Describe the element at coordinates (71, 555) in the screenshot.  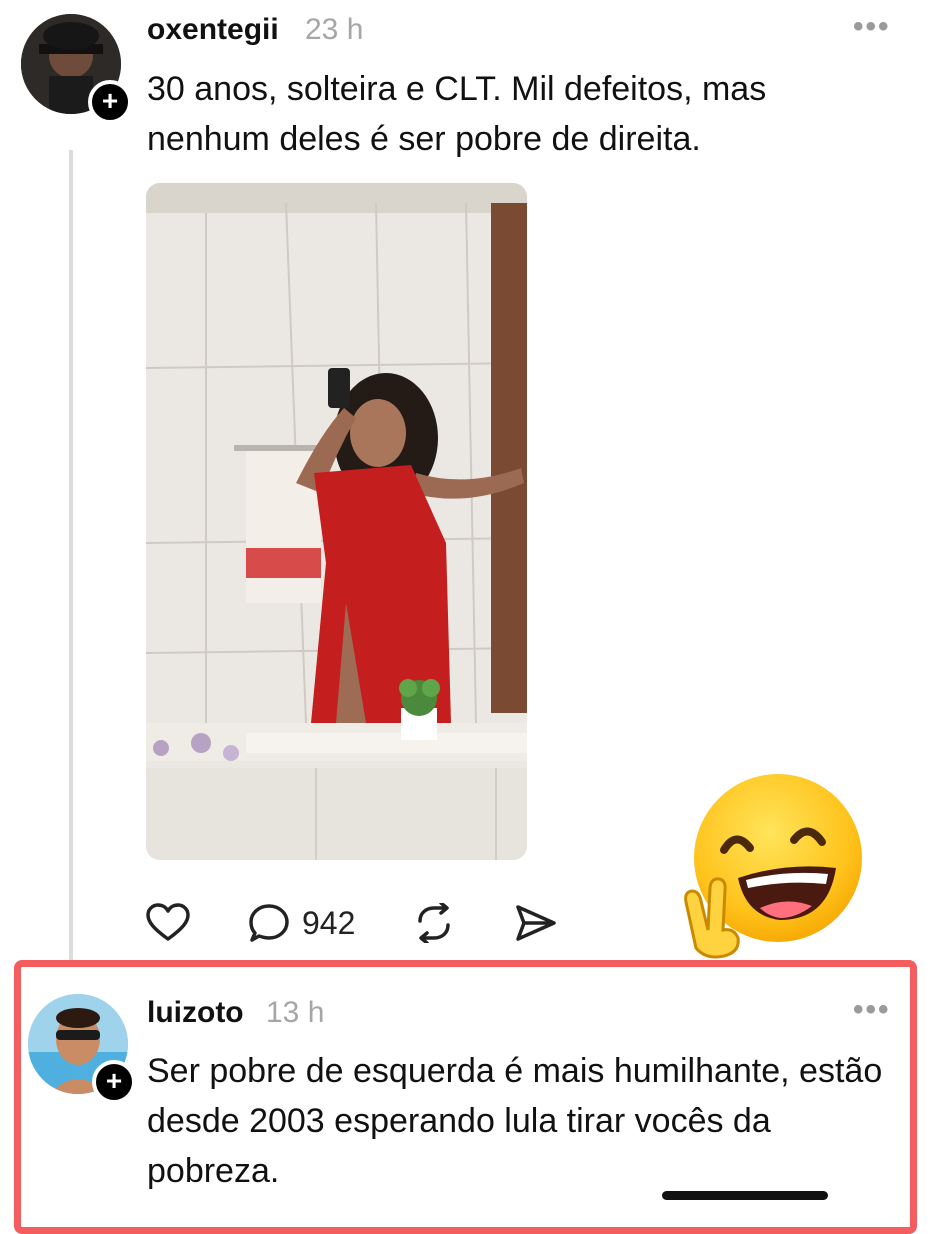
I see `thread-line` at that location.